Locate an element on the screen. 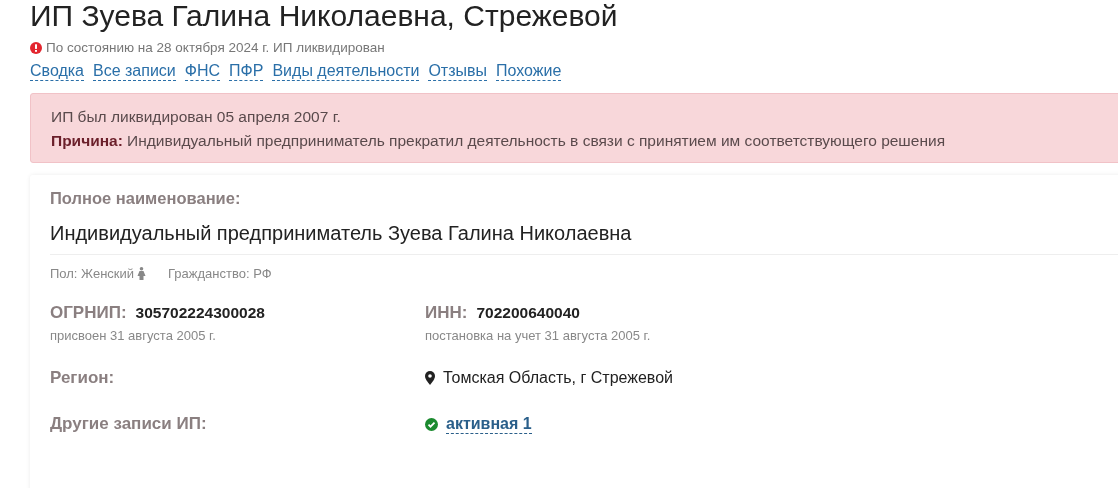  field-label: Полное наименование: is located at coordinates (146, 198).